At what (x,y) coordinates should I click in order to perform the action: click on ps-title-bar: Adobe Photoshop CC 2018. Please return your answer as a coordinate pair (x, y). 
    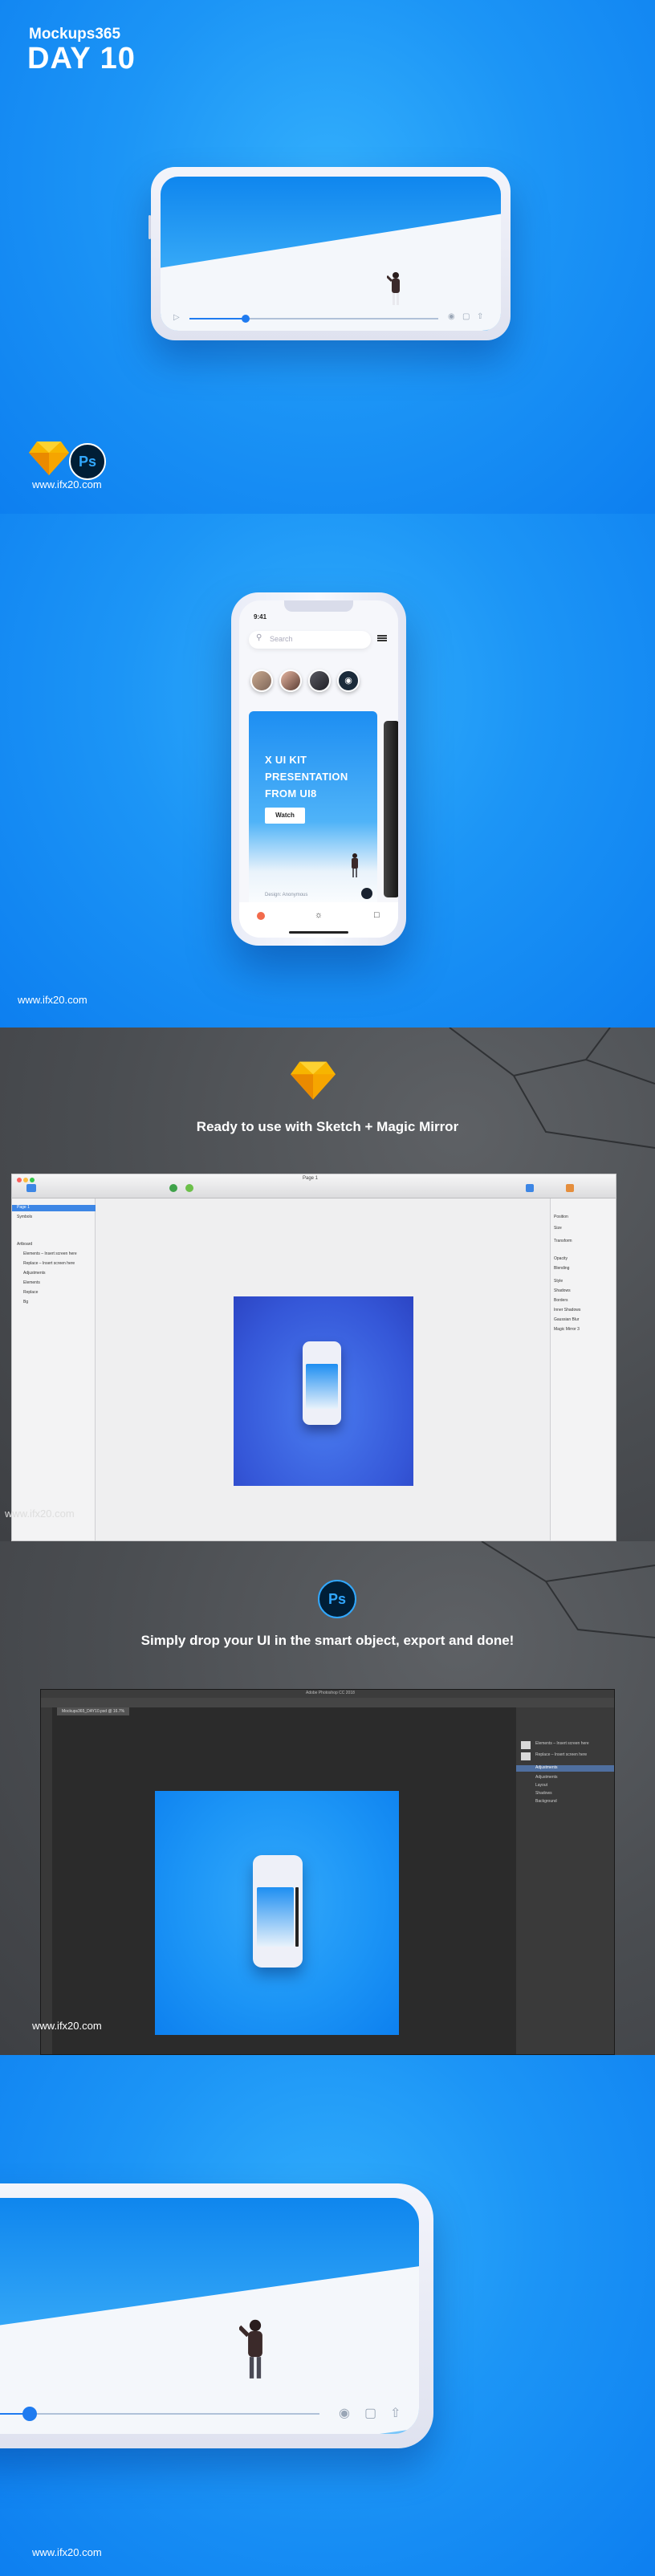
    Looking at the image, I should click on (327, 1694).